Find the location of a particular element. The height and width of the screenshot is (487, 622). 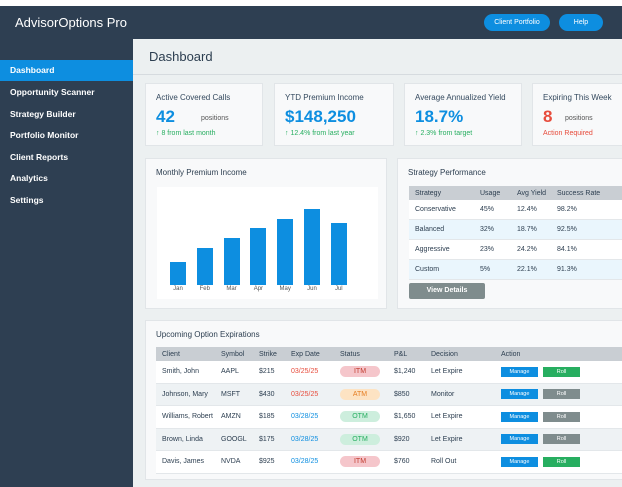

stat-label: Expiring This Week is located at coordinates (577, 97).